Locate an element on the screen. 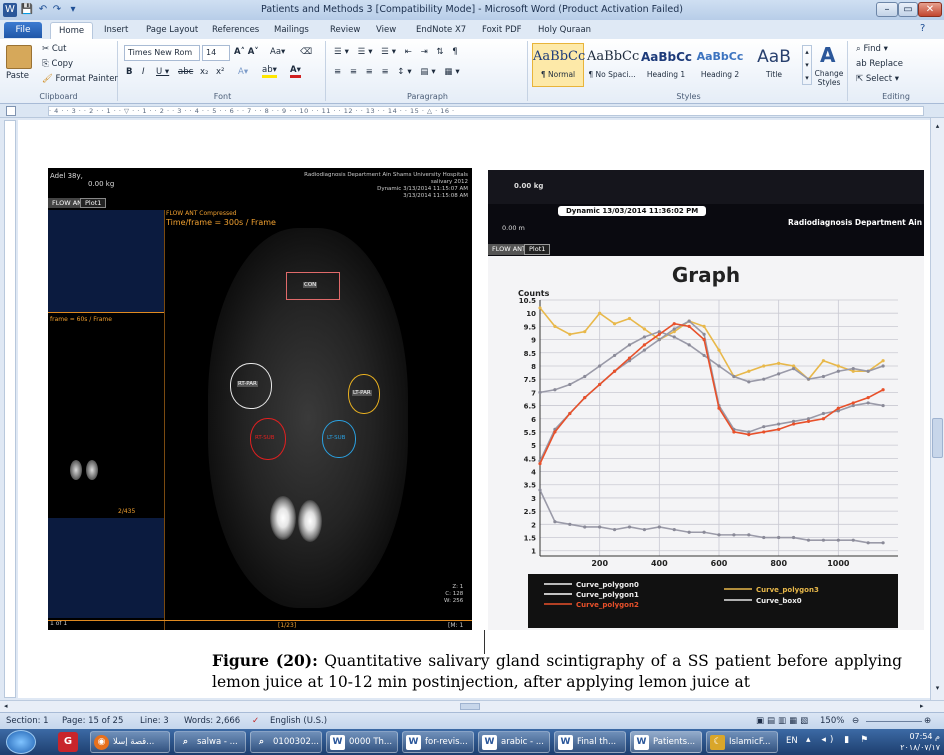  font-color-icon: A▾ is located at coordinates (295, 71).